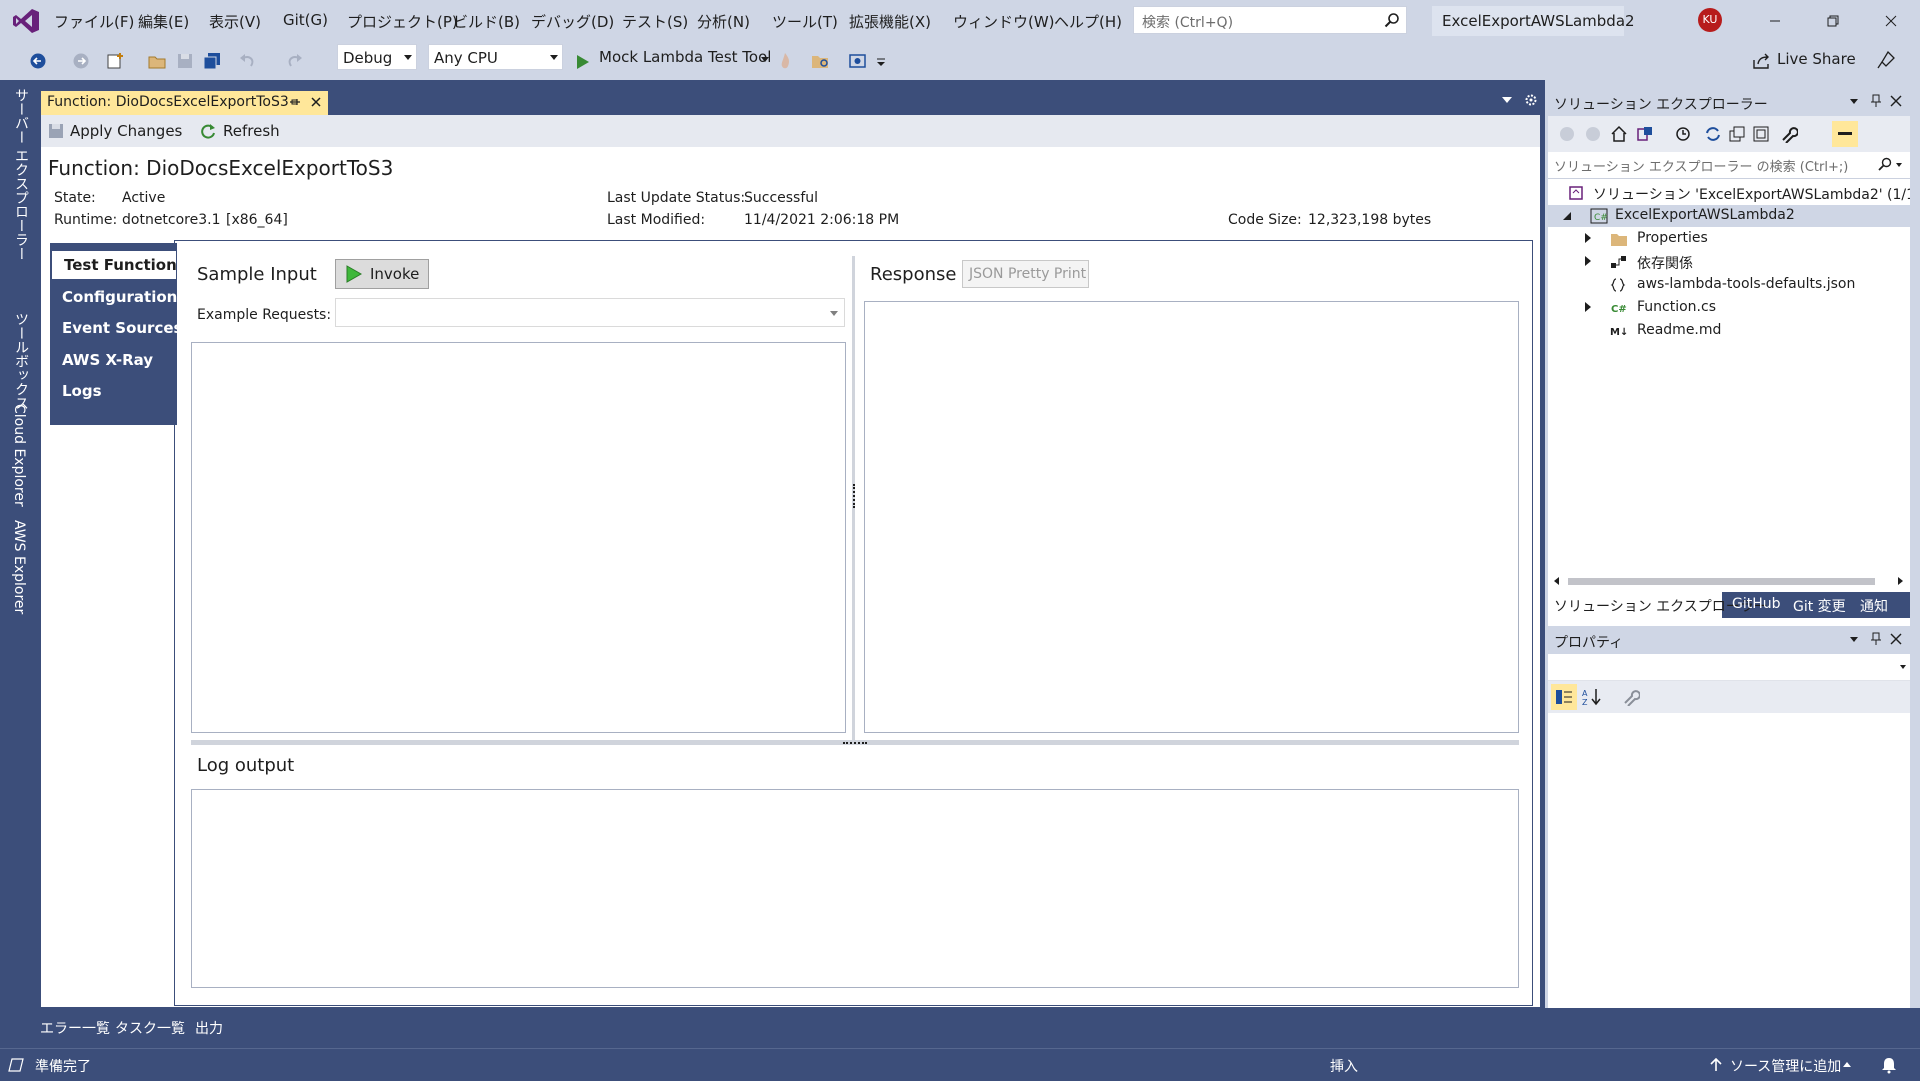  I want to click on live-share-button: Live Share, so click(1816, 59).